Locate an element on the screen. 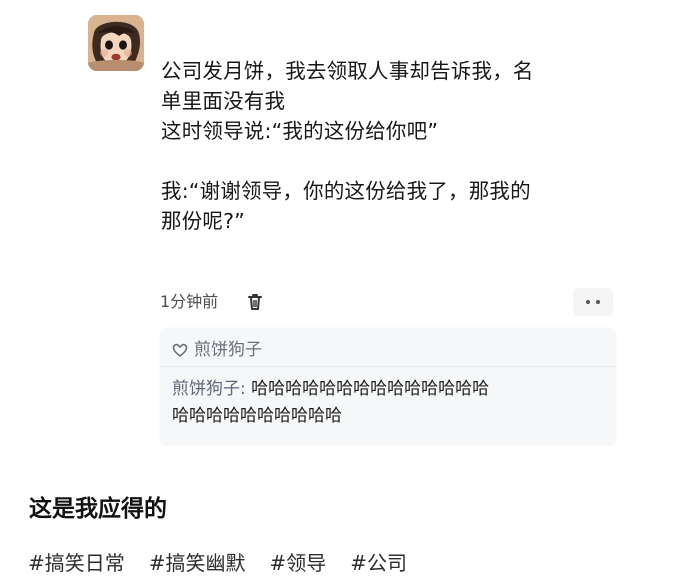 The width and height of the screenshot is (690, 578). hashtag-leader: #领导 is located at coordinates (298, 563).